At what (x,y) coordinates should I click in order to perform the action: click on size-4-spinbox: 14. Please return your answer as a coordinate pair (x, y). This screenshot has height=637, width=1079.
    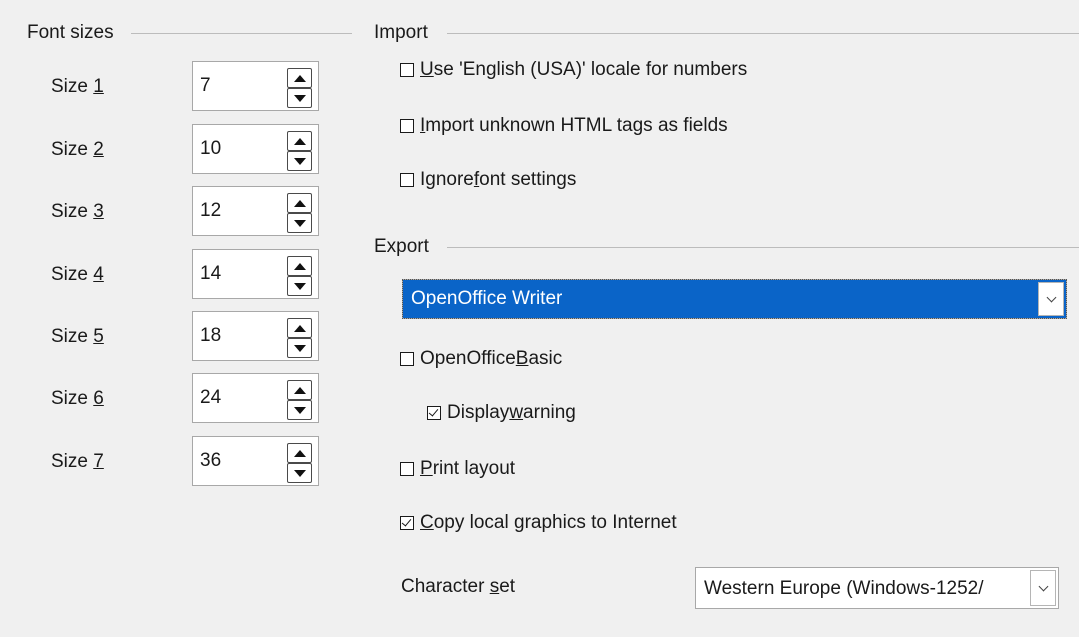
    Looking at the image, I should click on (255, 274).